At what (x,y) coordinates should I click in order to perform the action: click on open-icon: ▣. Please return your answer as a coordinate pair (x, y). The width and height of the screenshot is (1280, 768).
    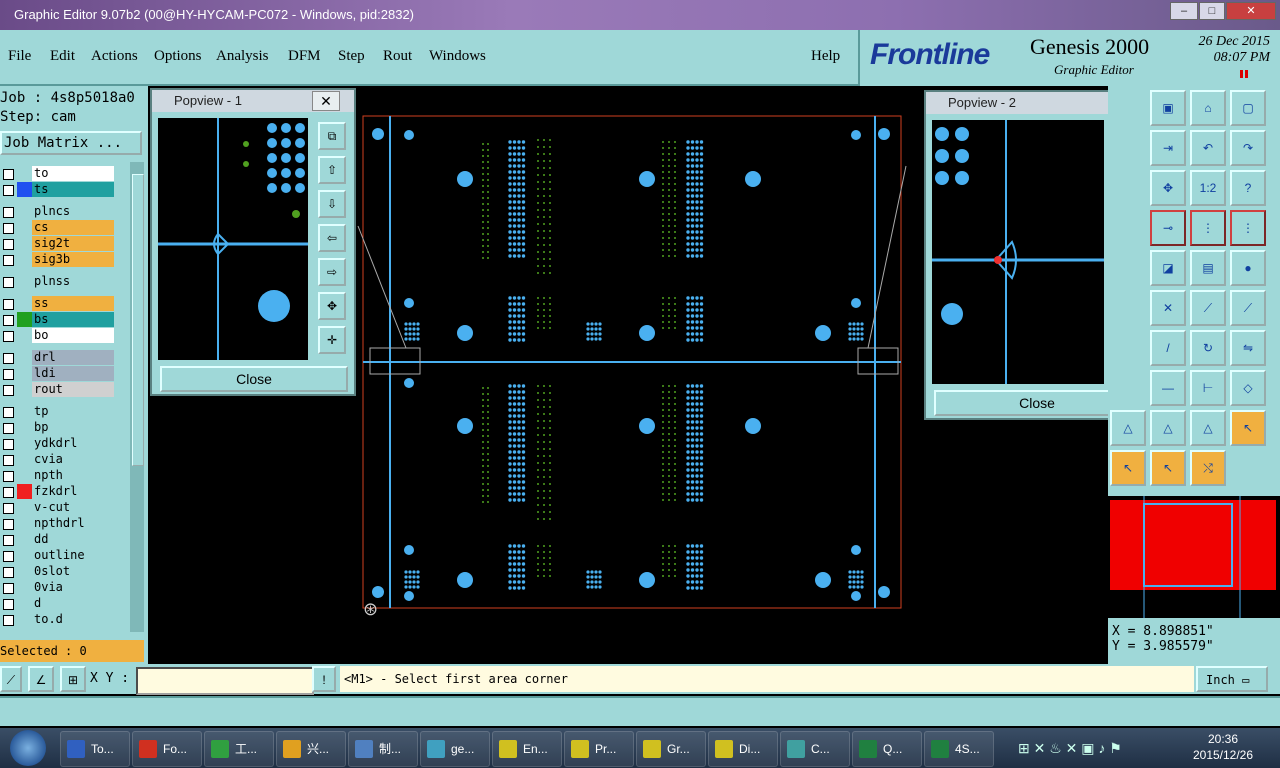
    Looking at the image, I should click on (1168, 108).